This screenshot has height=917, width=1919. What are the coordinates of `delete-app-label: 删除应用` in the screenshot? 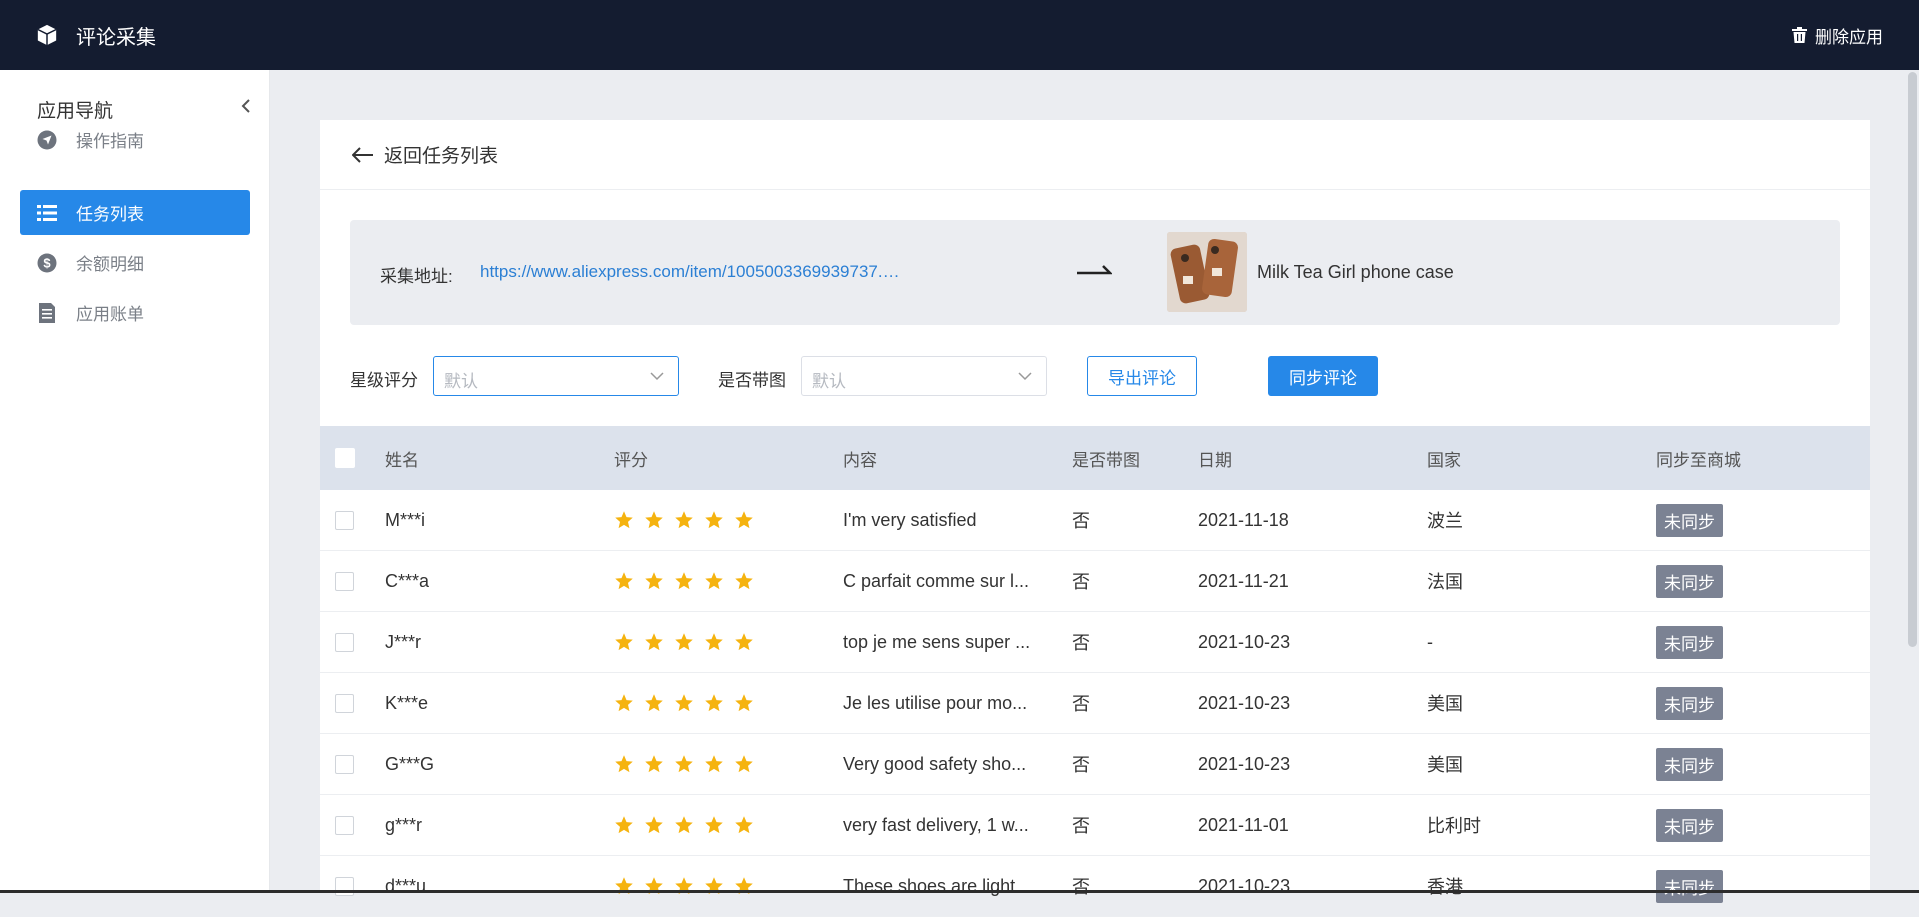 It's located at (1849, 35).